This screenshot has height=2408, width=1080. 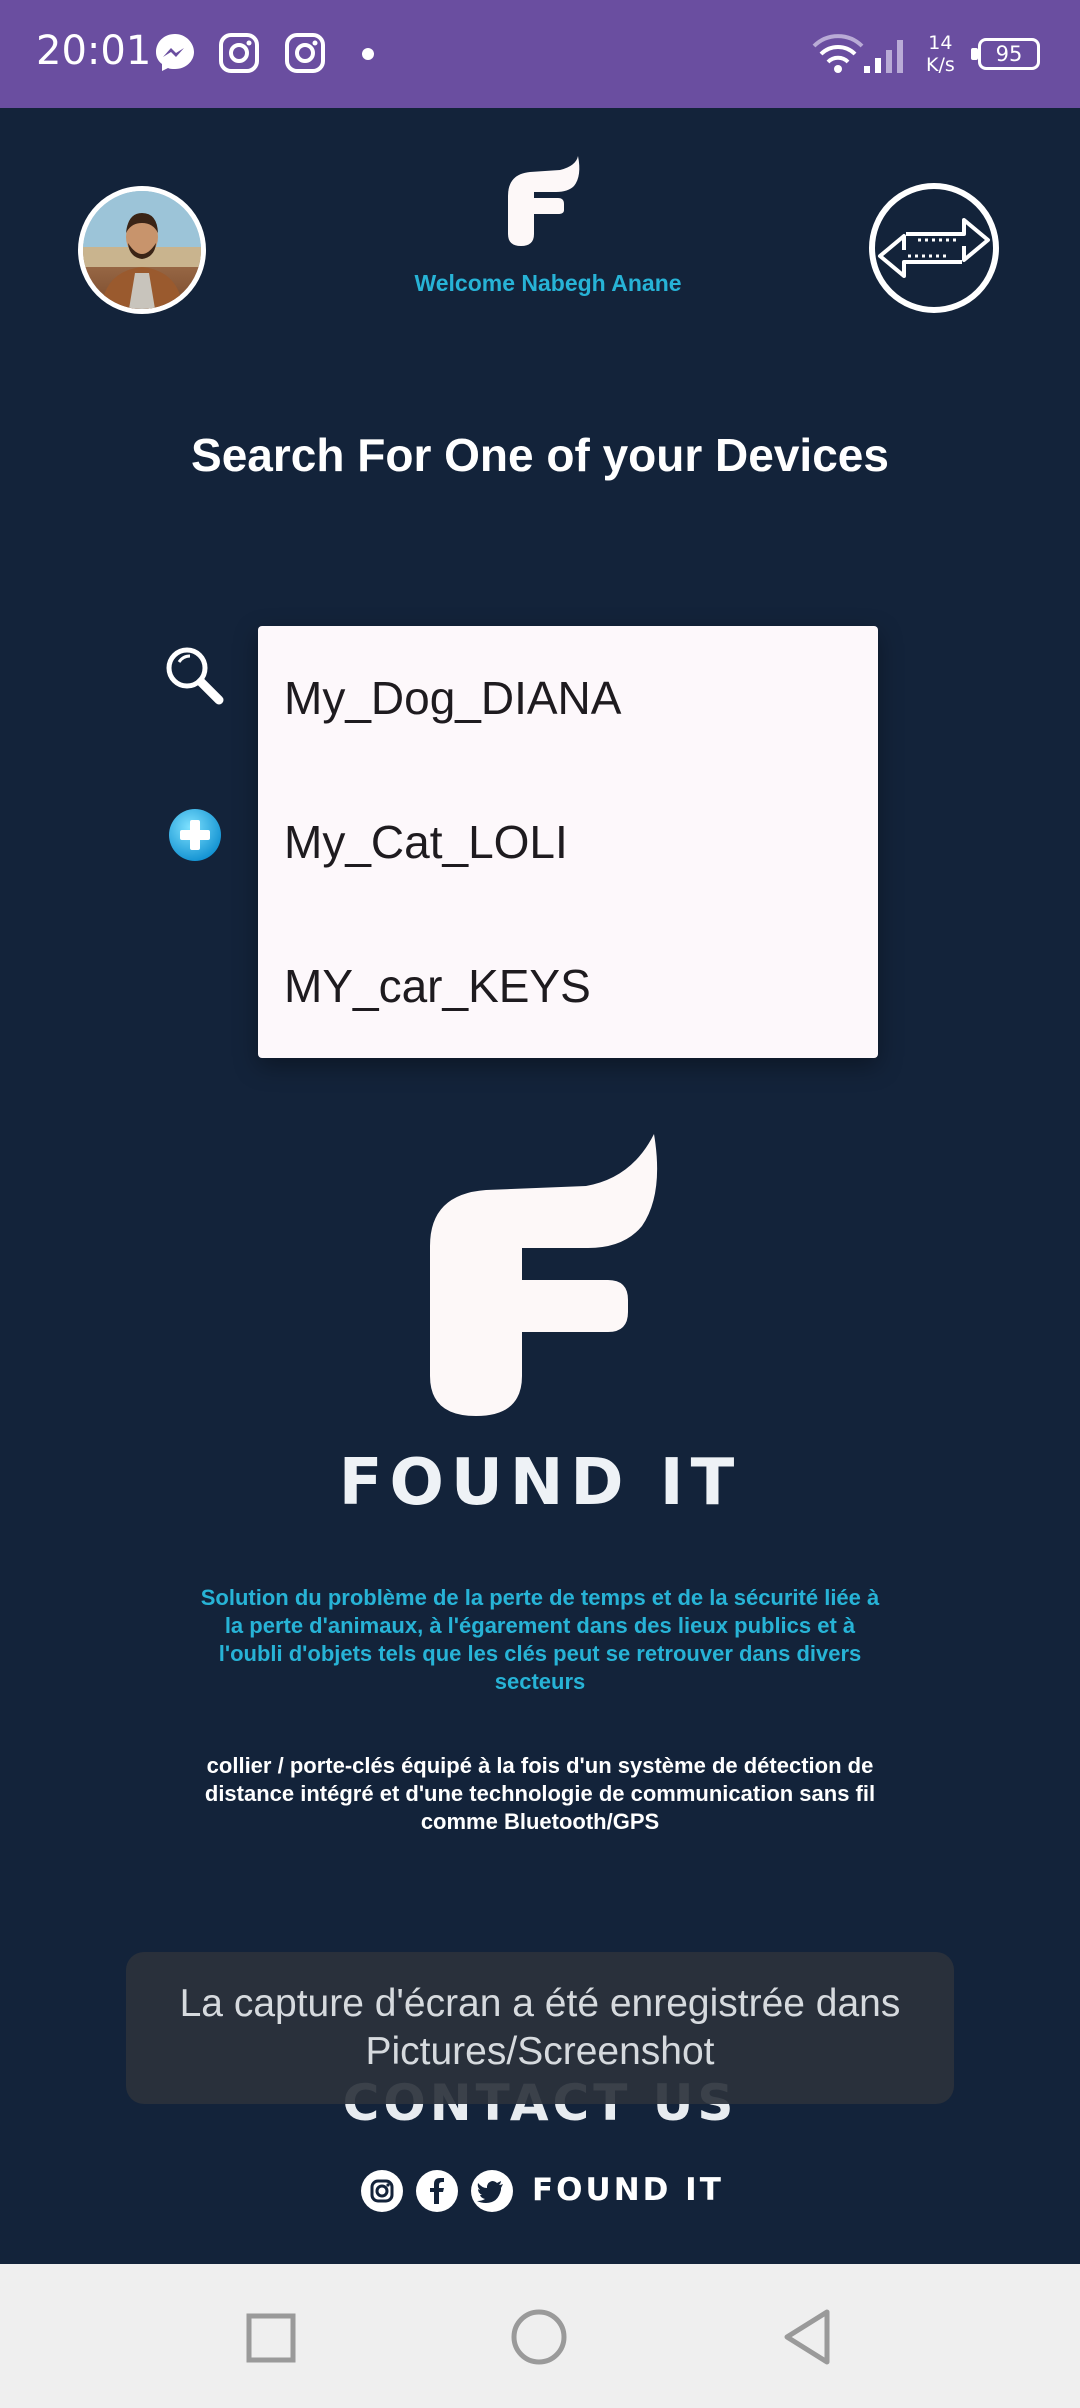 I want to click on messenger-icon, so click(x=175, y=52).